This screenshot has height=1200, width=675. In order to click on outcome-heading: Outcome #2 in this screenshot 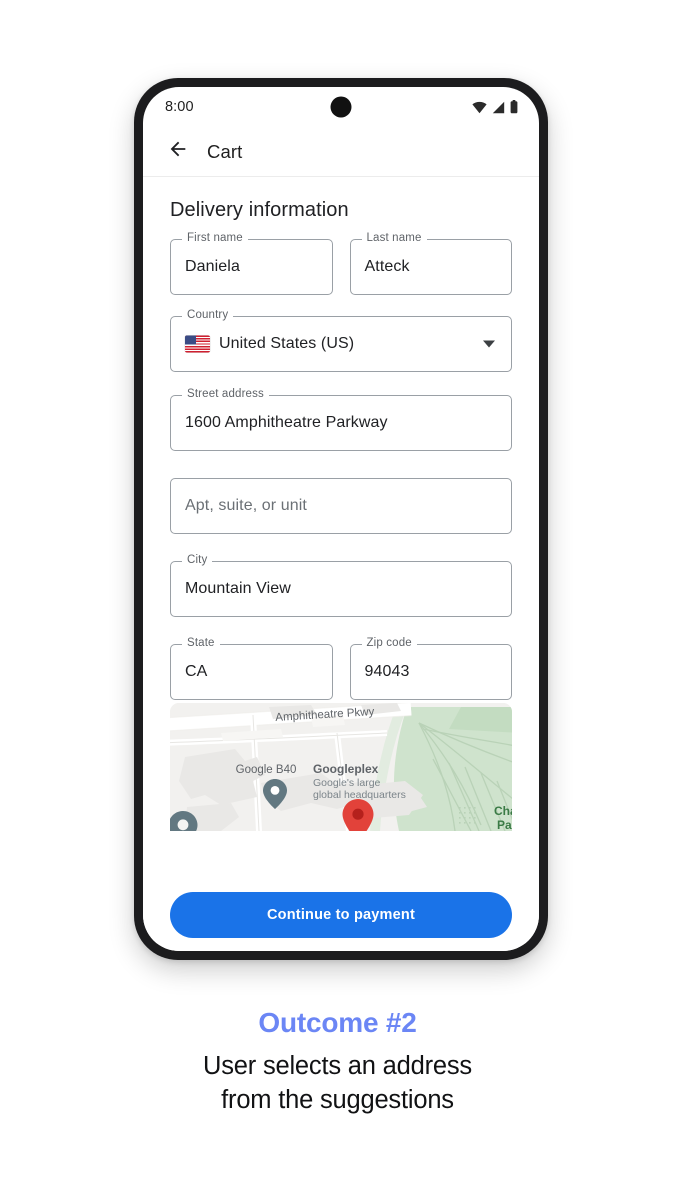, I will do `click(337, 1022)`.